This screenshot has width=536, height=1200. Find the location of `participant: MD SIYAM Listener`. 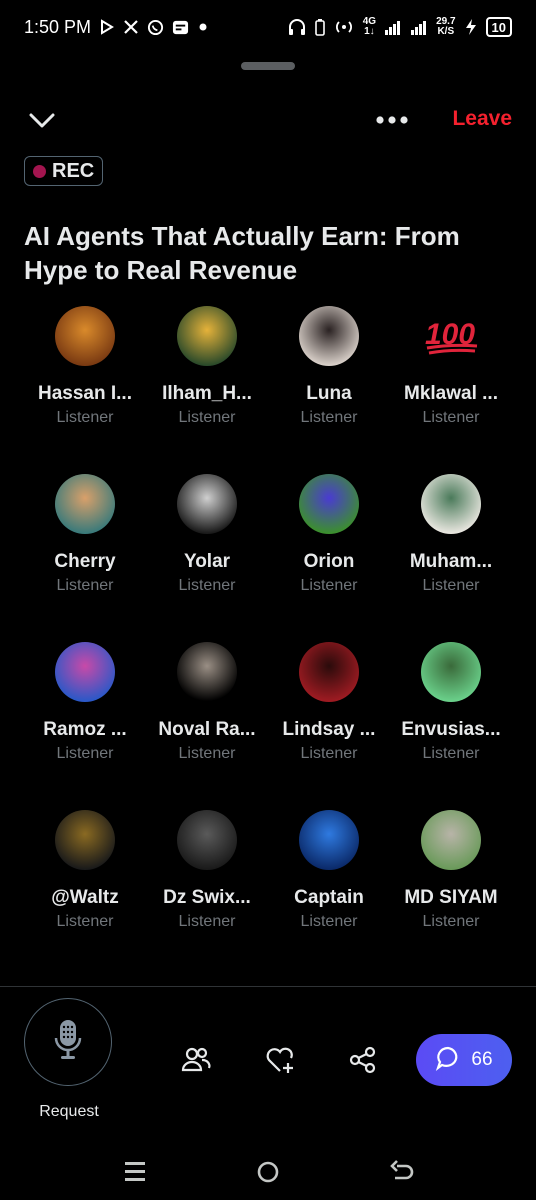

participant: MD SIYAM Listener is located at coordinates (451, 894).